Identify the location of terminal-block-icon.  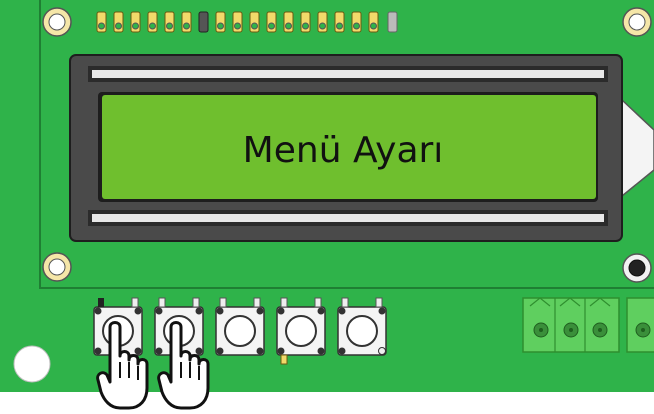
(588, 325).